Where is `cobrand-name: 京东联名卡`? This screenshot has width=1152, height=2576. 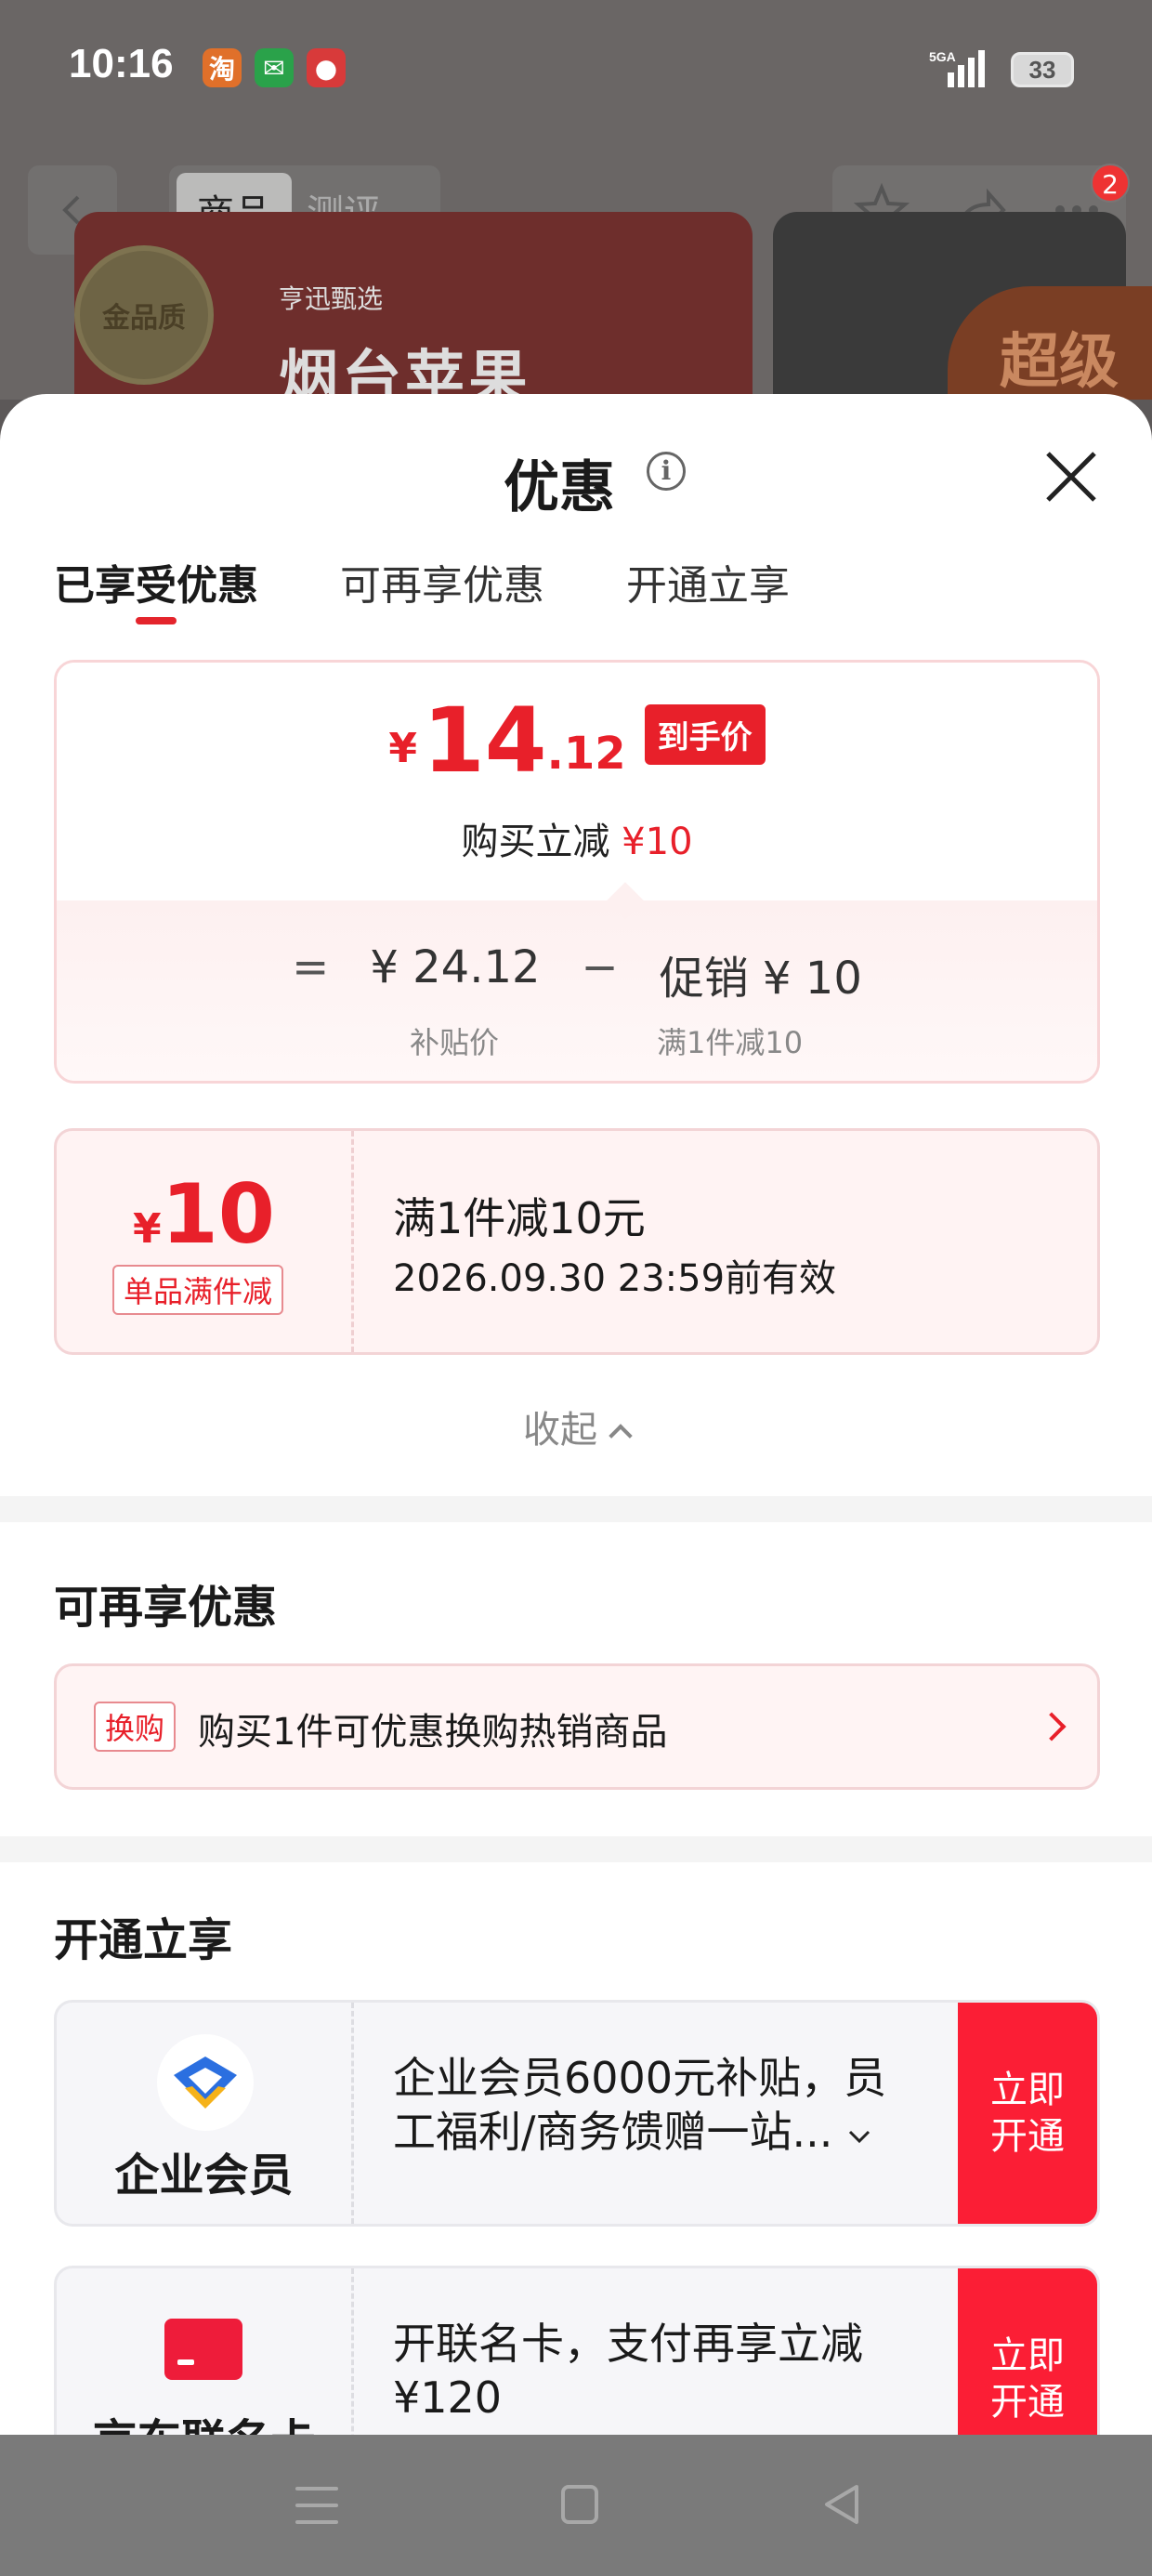
cobrand-name: 京东联名卡 is located at coordinates (204, 2419).